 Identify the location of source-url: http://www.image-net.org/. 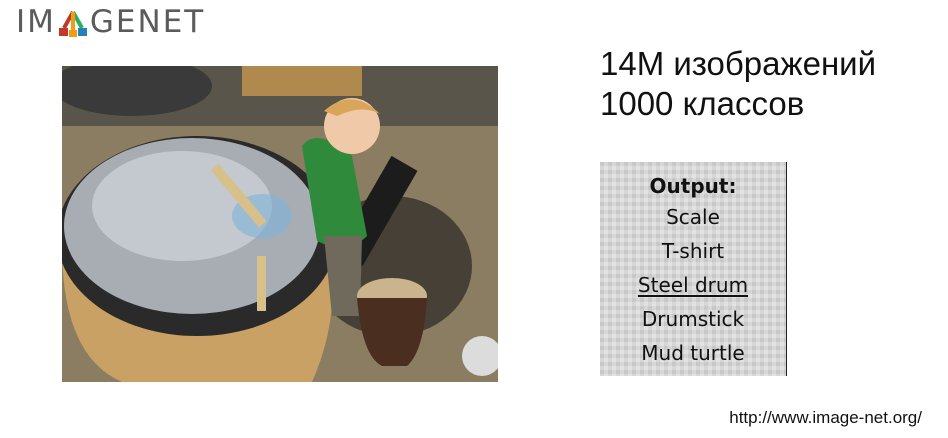
(825, 418).